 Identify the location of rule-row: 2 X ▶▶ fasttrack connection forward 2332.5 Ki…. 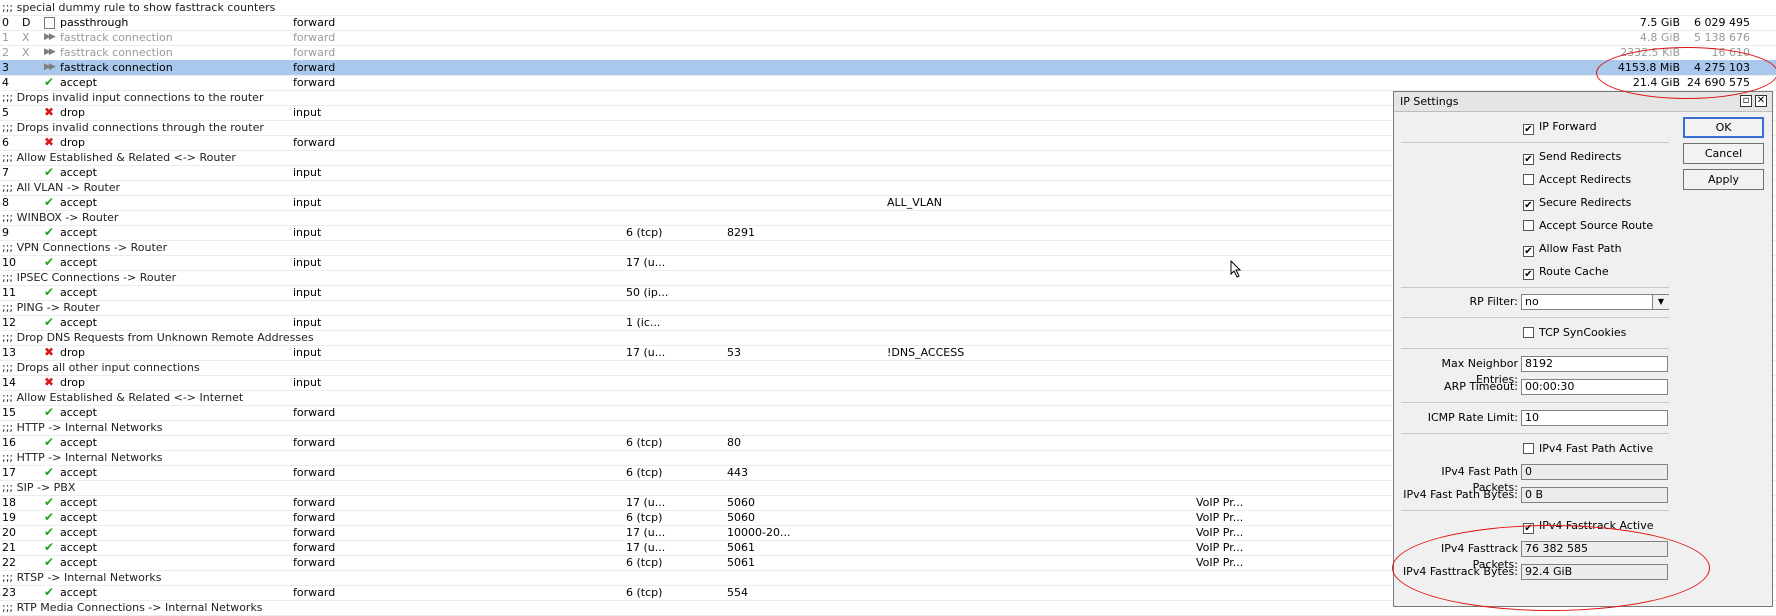
(888, 53).